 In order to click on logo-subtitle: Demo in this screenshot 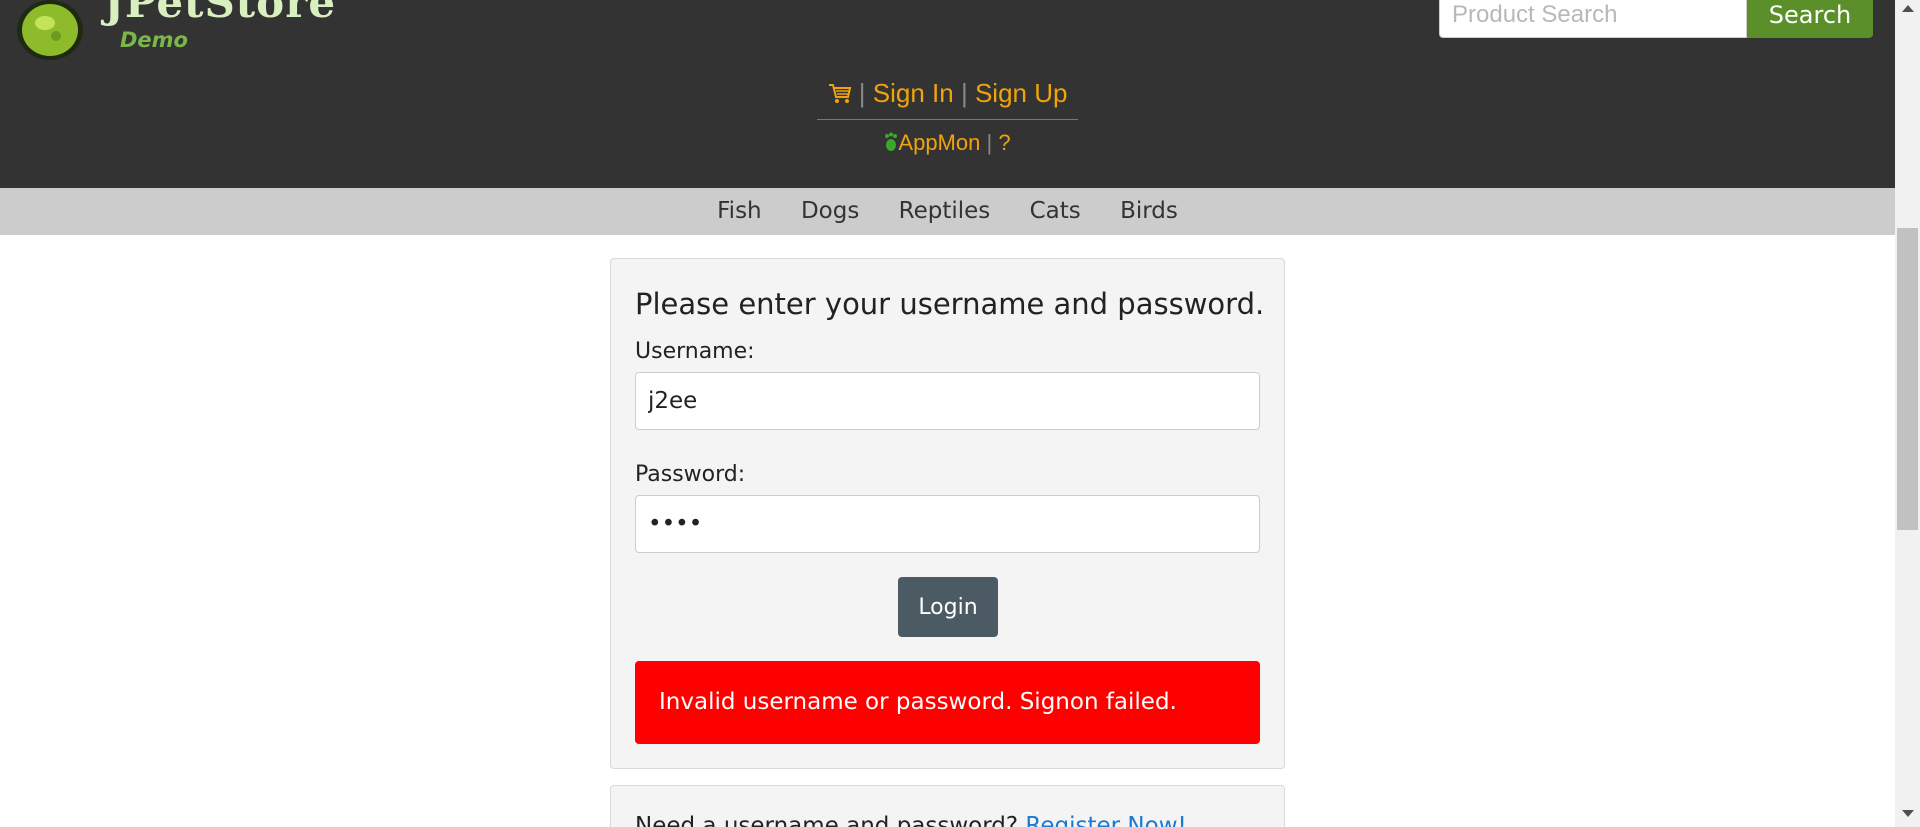, I will do `click(154, 40)`.